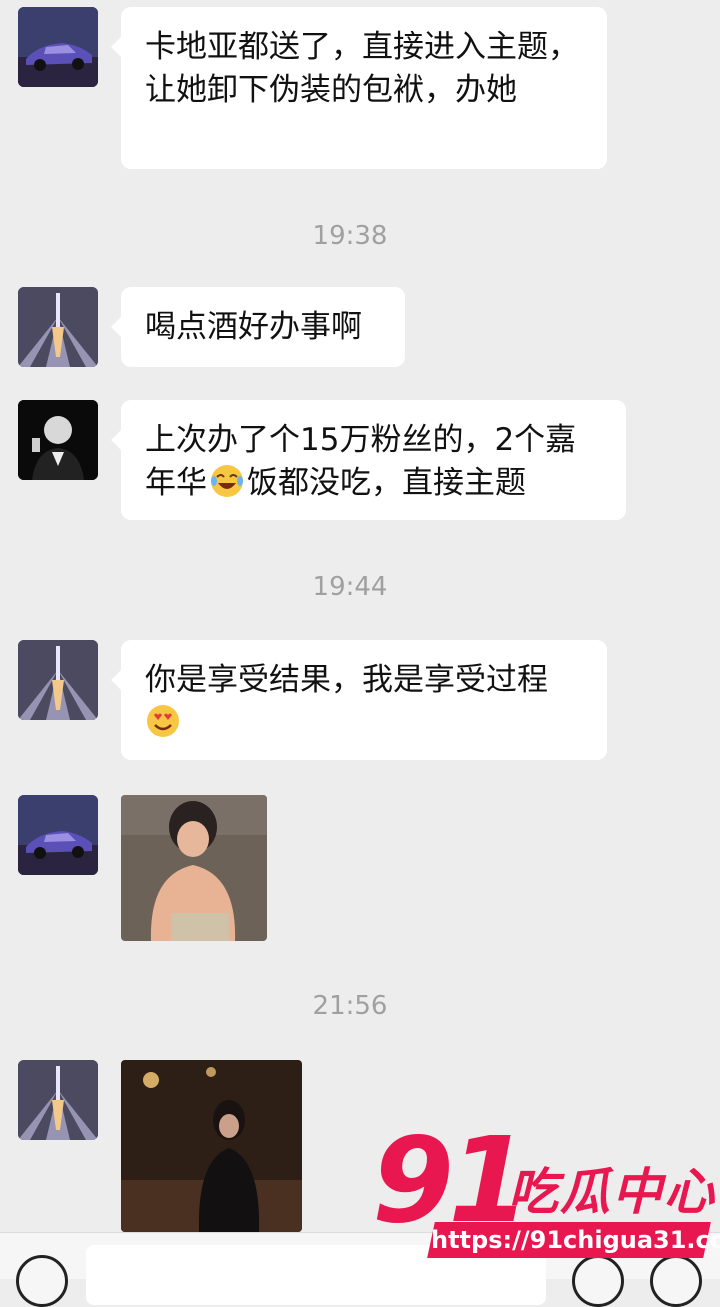 The height and width of the screenshot is (1307, 720). What do you see at coordinates (386, 483) in the screenshot?
I see `message-text: 饭都没吃，直接主题` at bounding box center [386, 483].